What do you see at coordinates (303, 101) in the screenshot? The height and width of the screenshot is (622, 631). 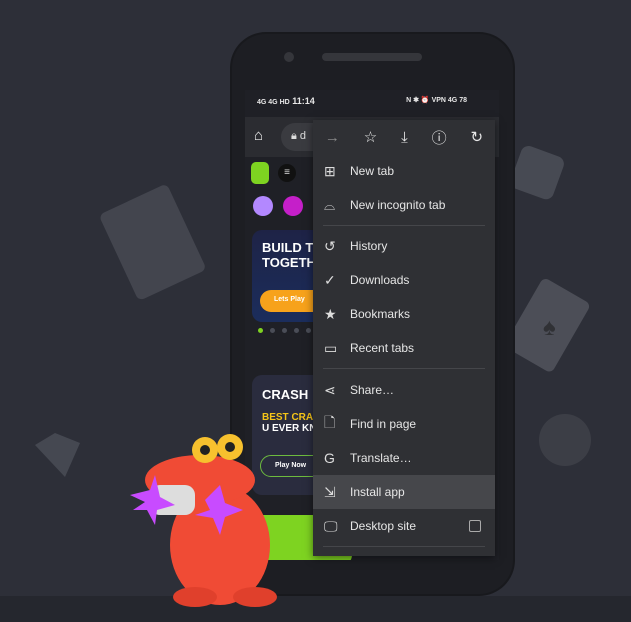 I see `status-time: 11:14` at bounding box center [303, 101].